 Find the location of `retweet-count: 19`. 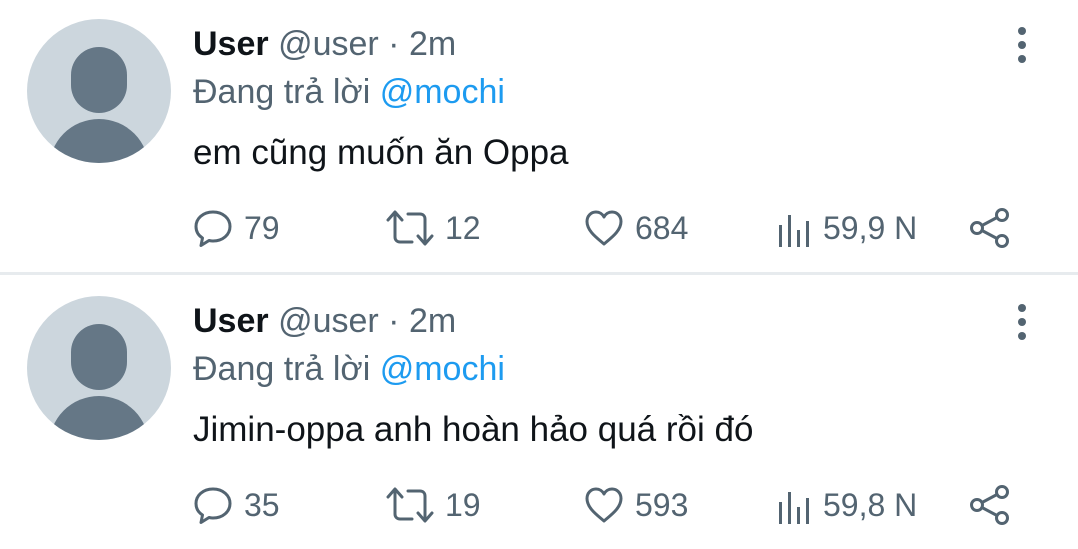

retweet-count: 19 is located at coordinates (463, 504).